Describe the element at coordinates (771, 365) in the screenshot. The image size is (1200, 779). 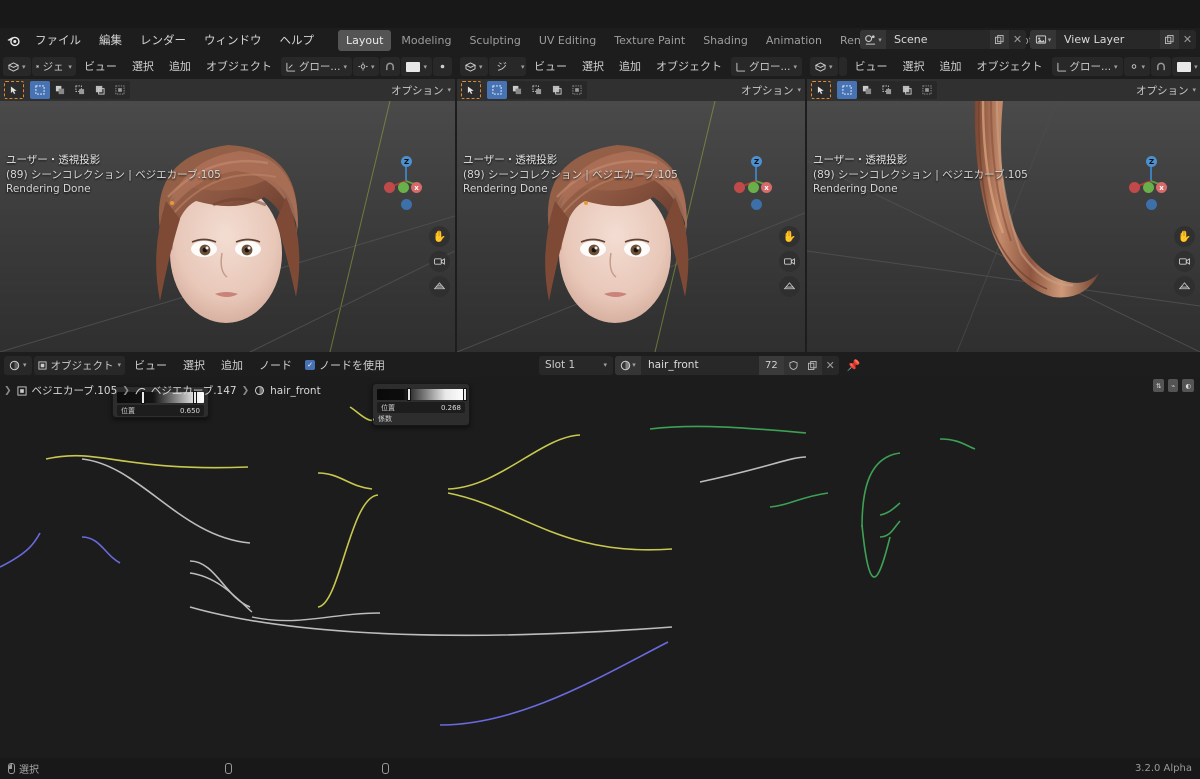
I see `material-users-count: 72` at that location.